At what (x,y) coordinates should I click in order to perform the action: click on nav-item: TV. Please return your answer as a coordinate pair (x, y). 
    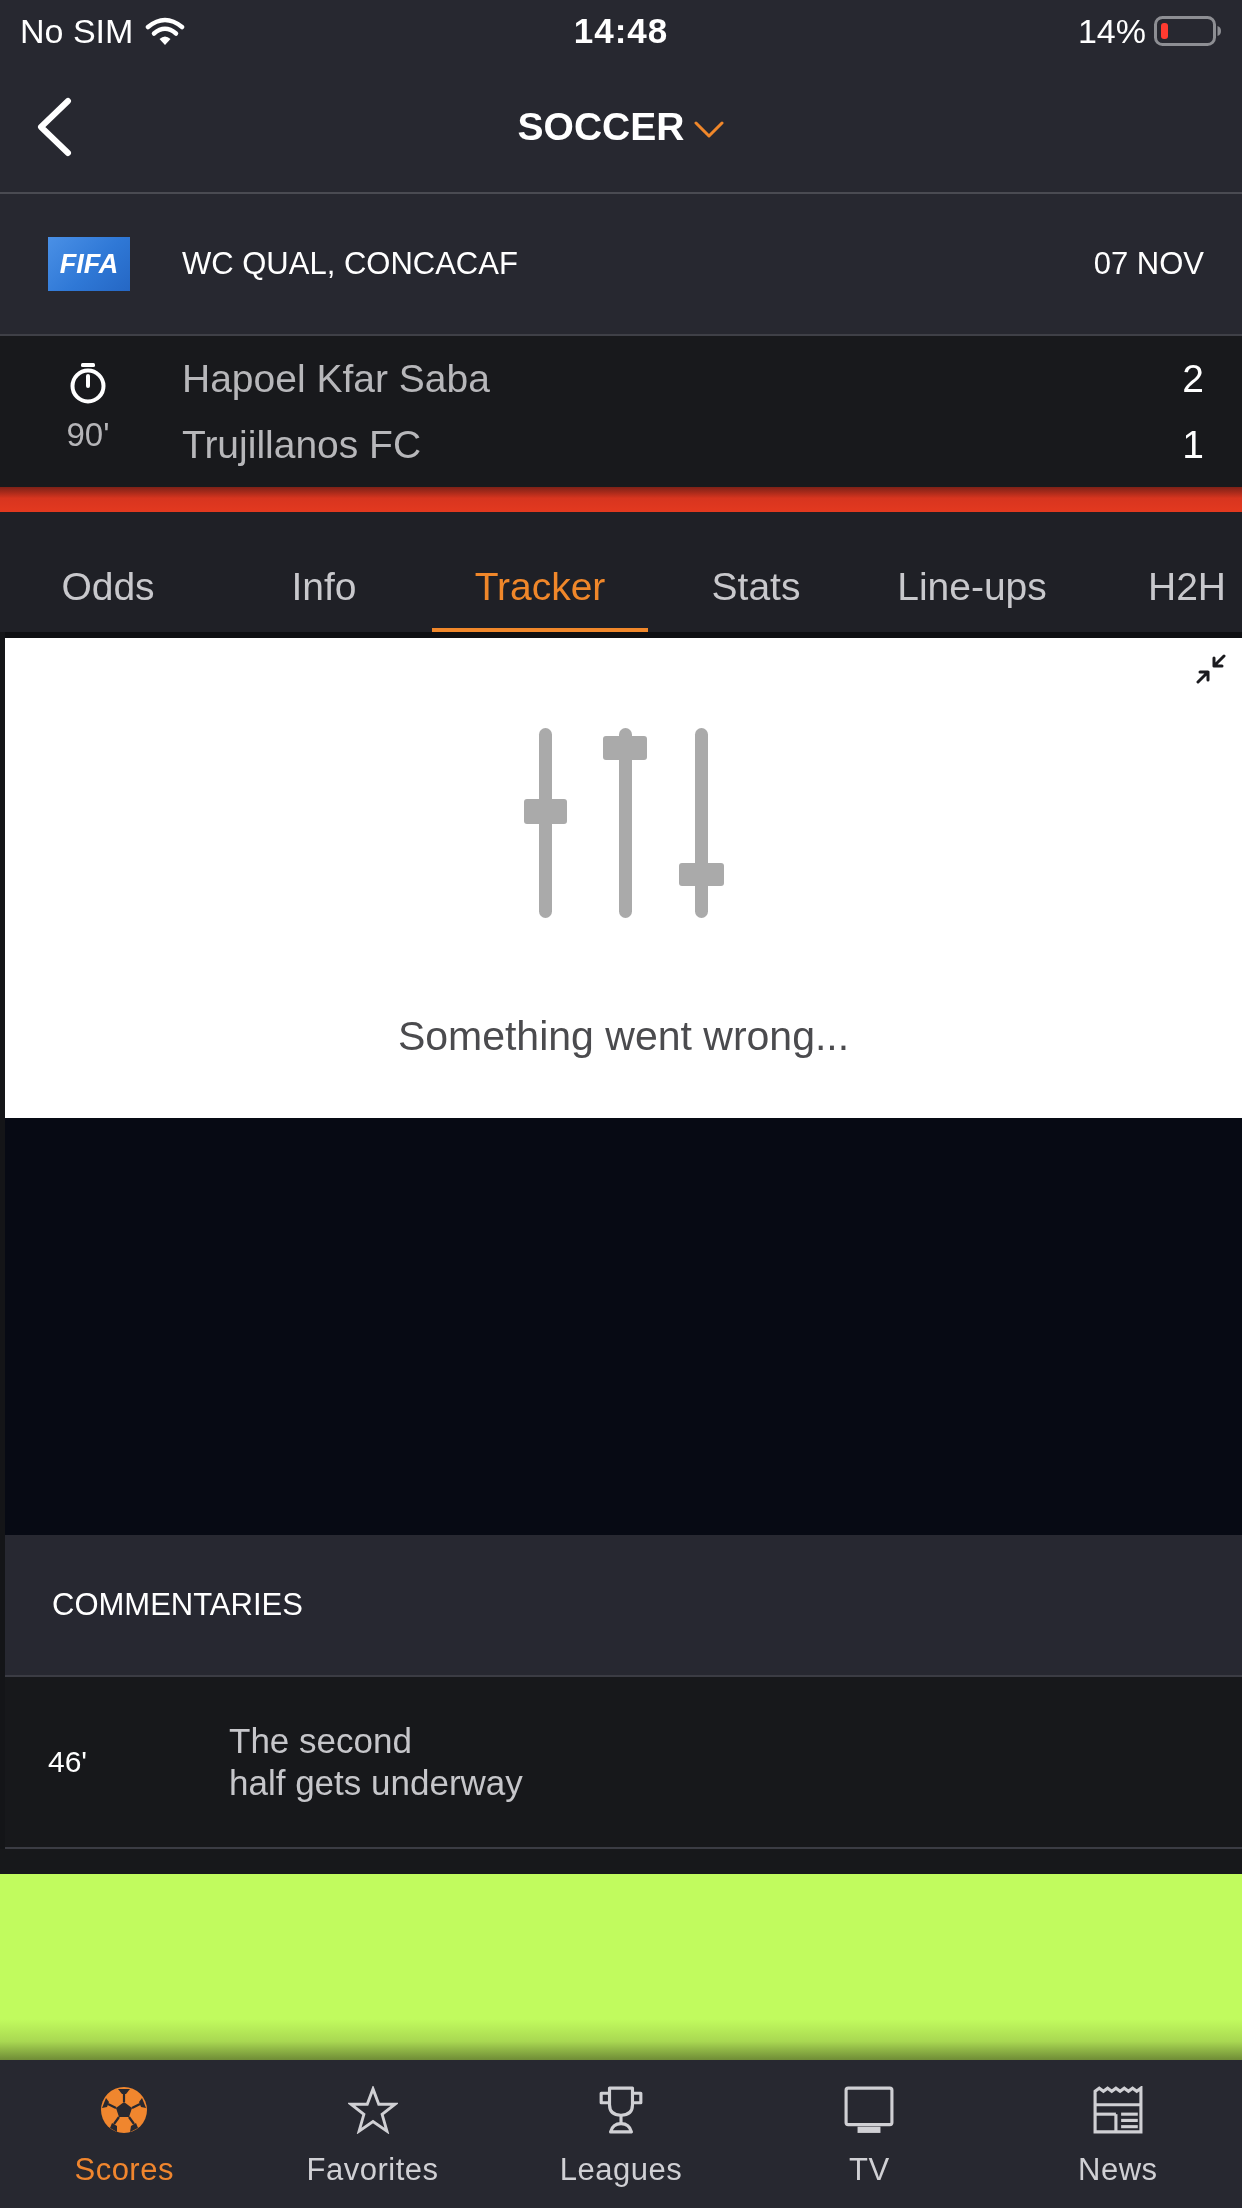
    Looking at the image, I should click on (869, 2134).